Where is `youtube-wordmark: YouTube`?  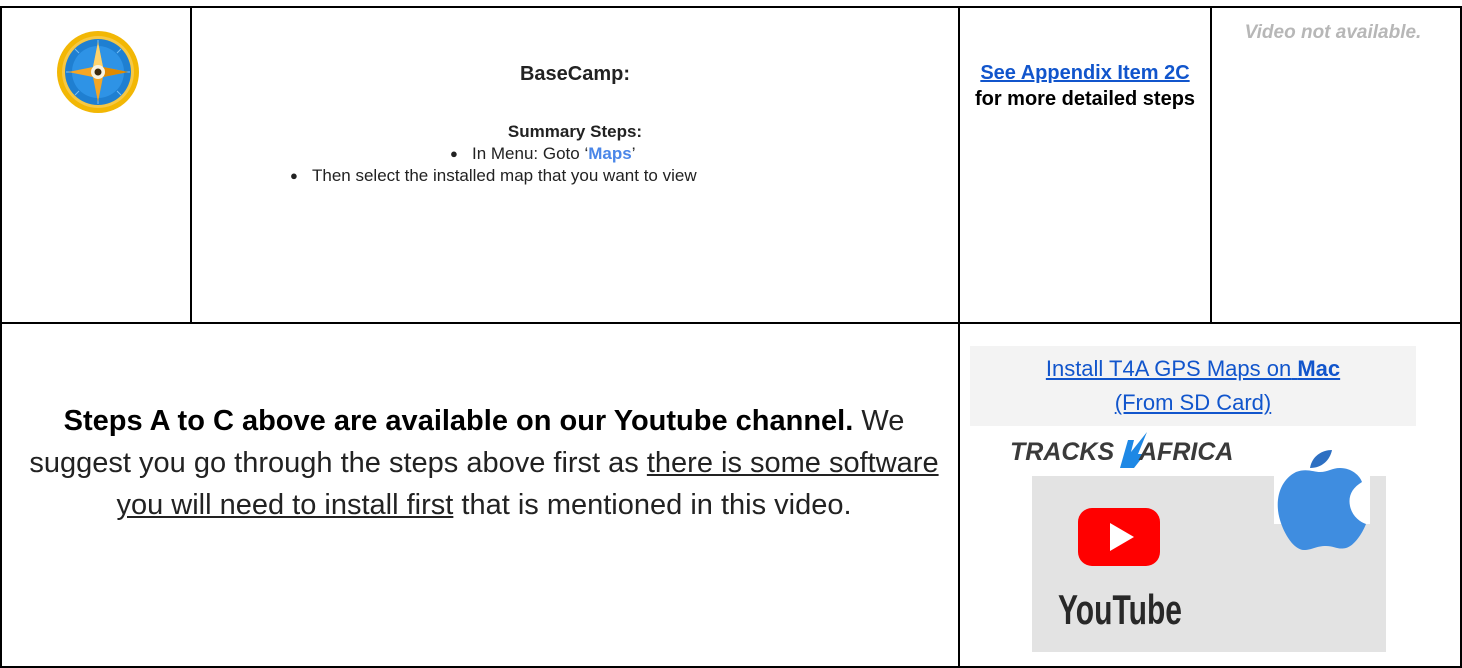 youtube-wordmark: YouTube is located at coordinates (1120, 609).